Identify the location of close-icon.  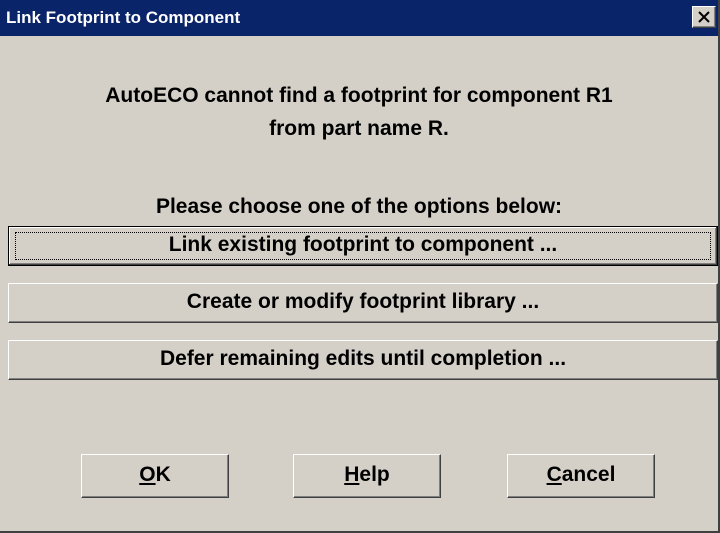
(704, 17).